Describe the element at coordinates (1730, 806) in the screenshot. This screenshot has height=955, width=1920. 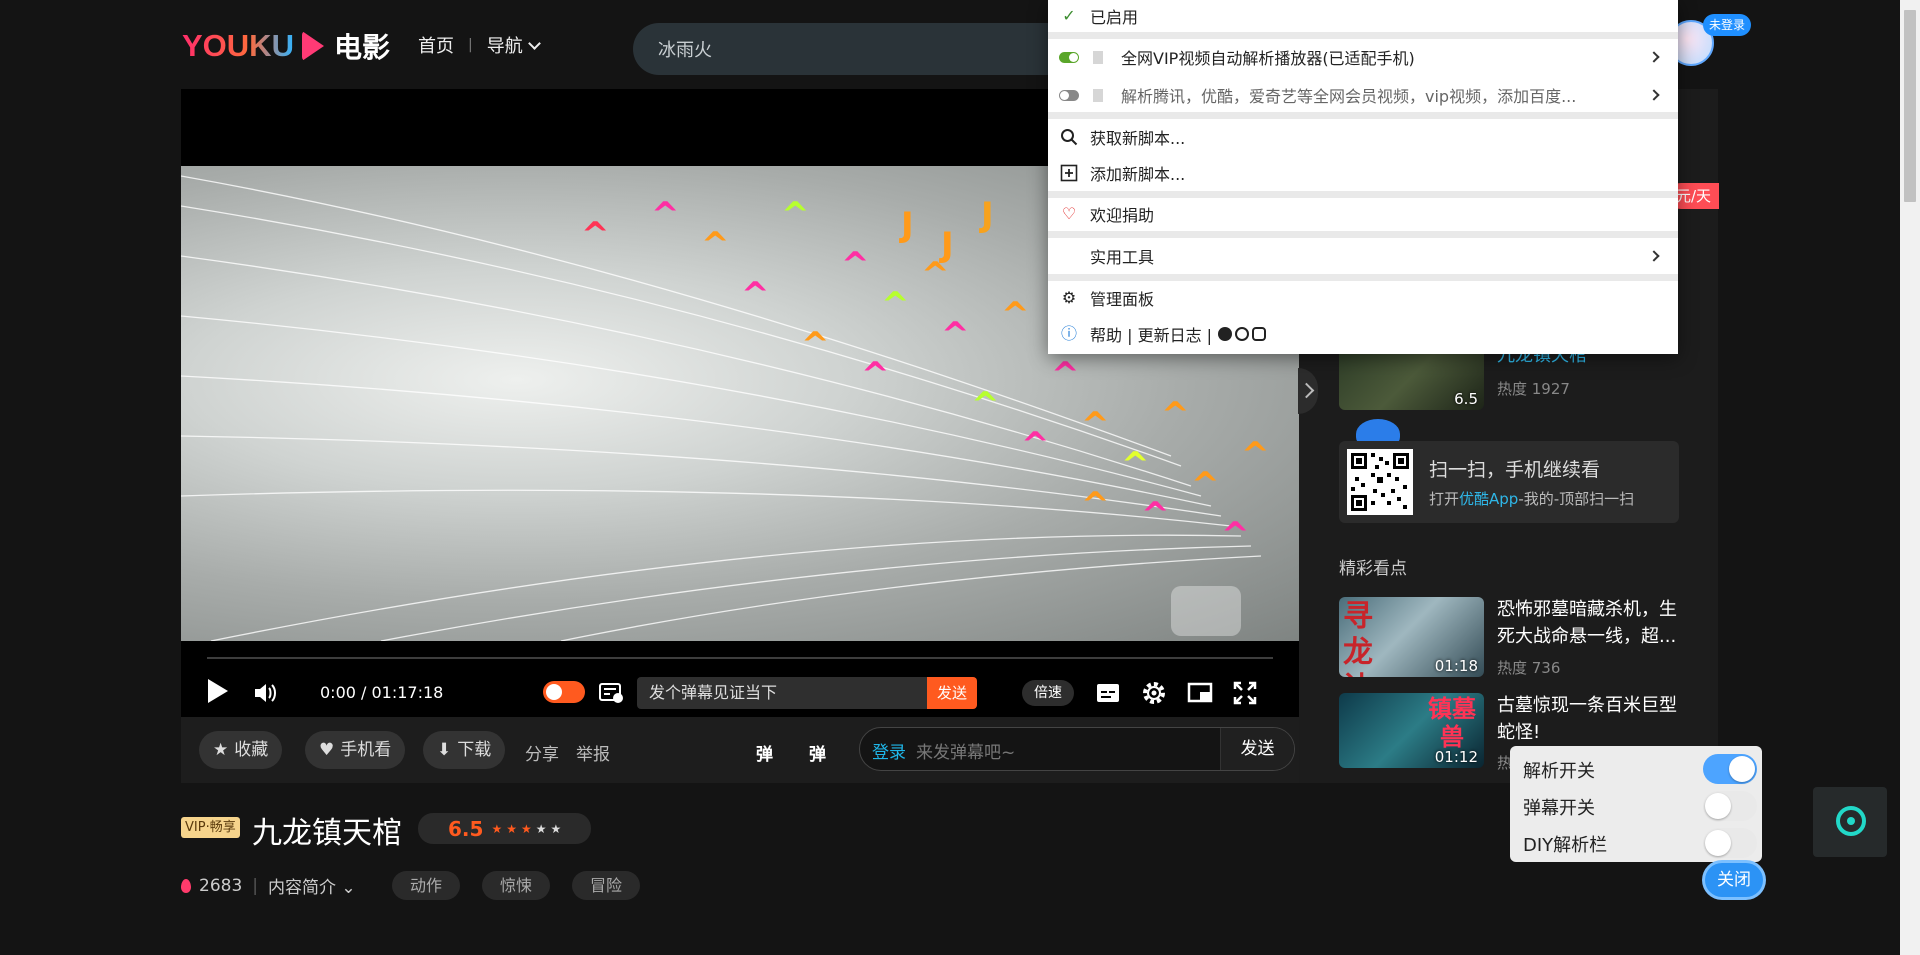
I see `danmu-switch` at that location.